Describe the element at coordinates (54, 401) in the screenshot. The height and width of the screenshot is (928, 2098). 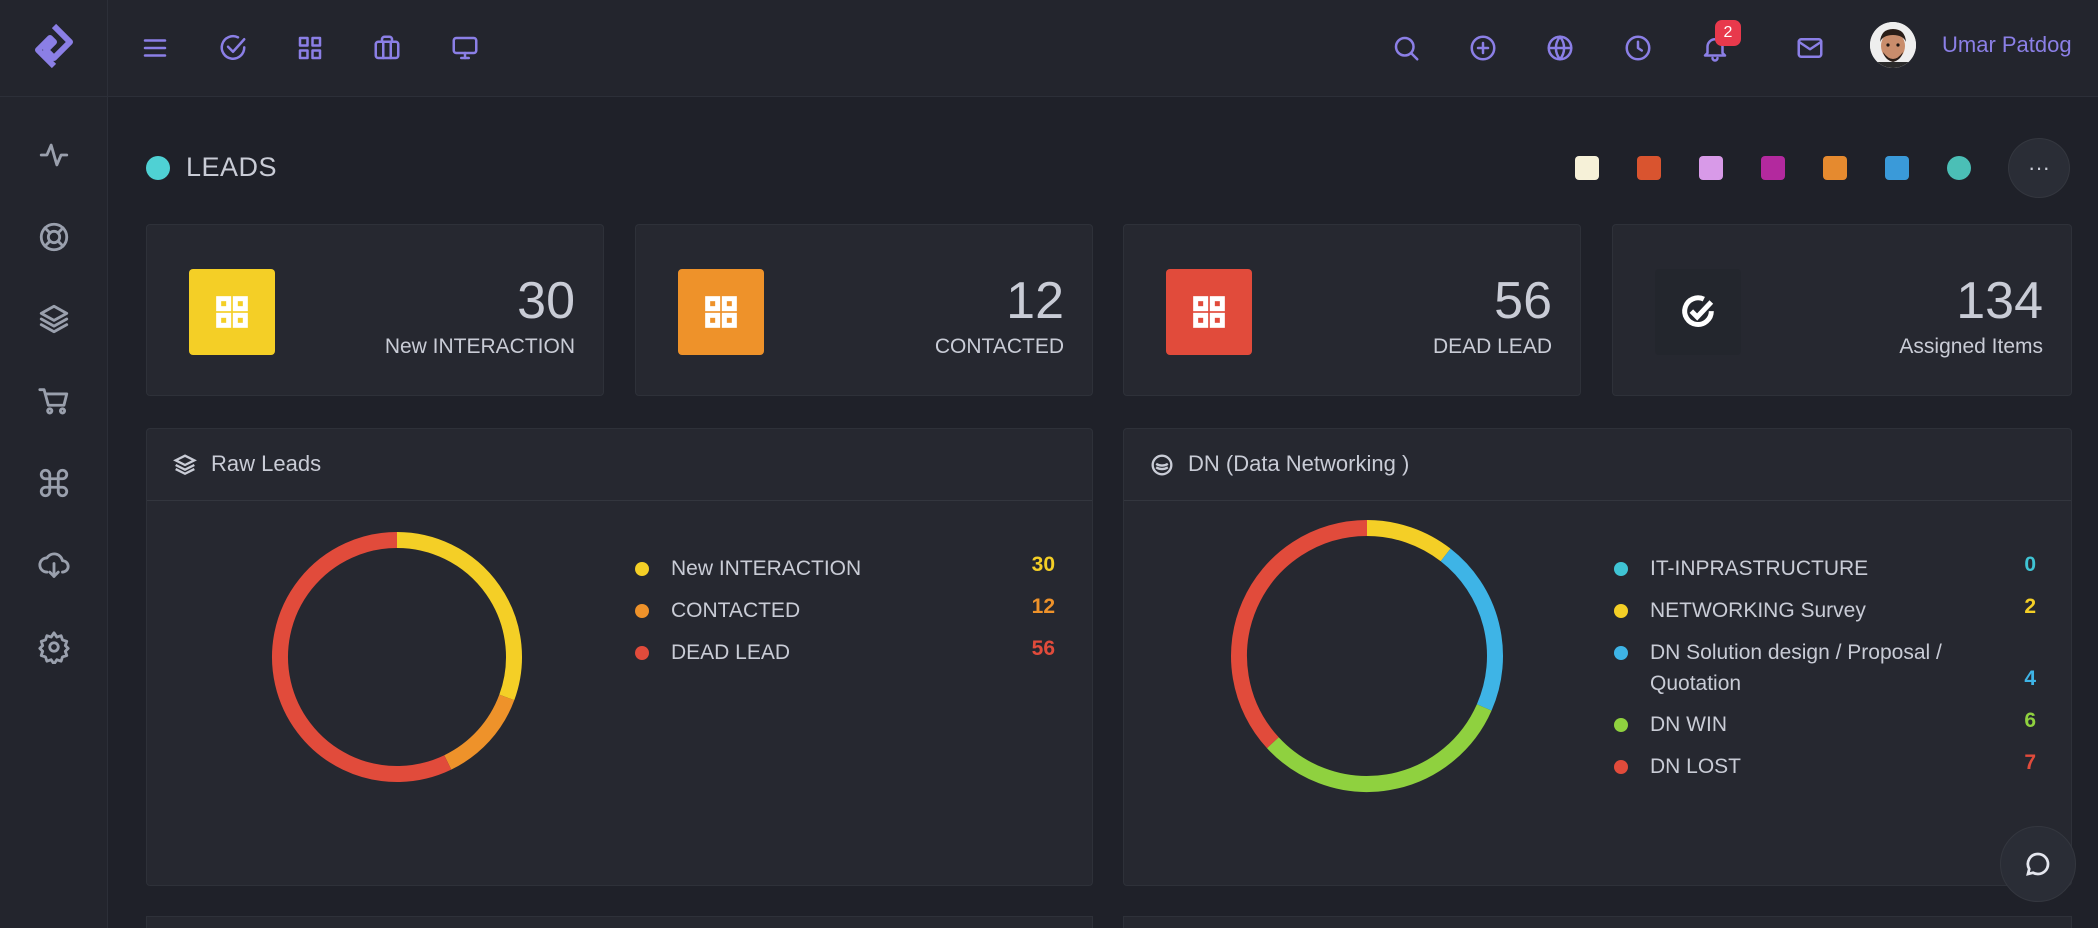
I see `shopping-cart-icon` at that location.